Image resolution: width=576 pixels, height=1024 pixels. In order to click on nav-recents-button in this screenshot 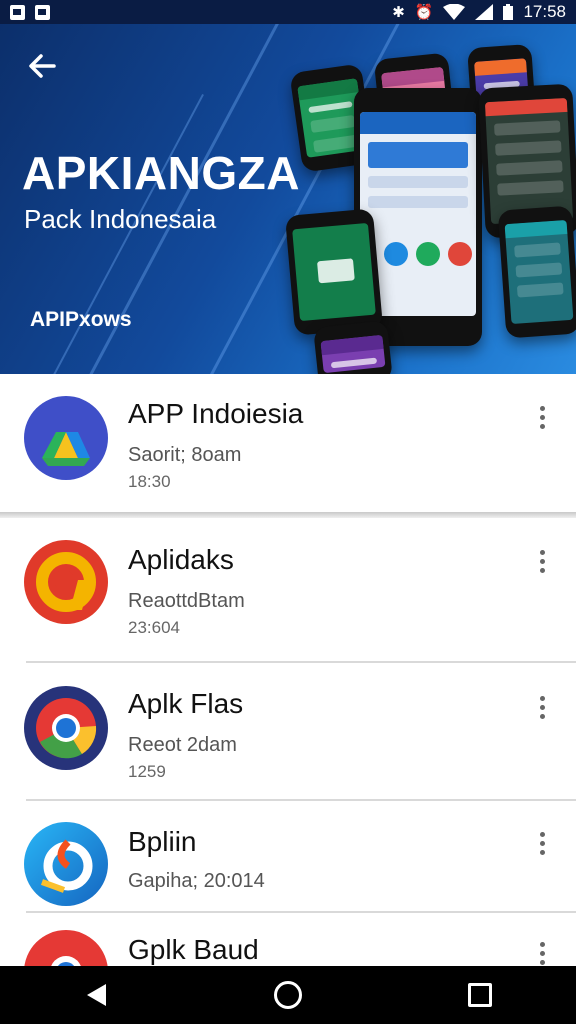, I will do `click(480, 995)`.